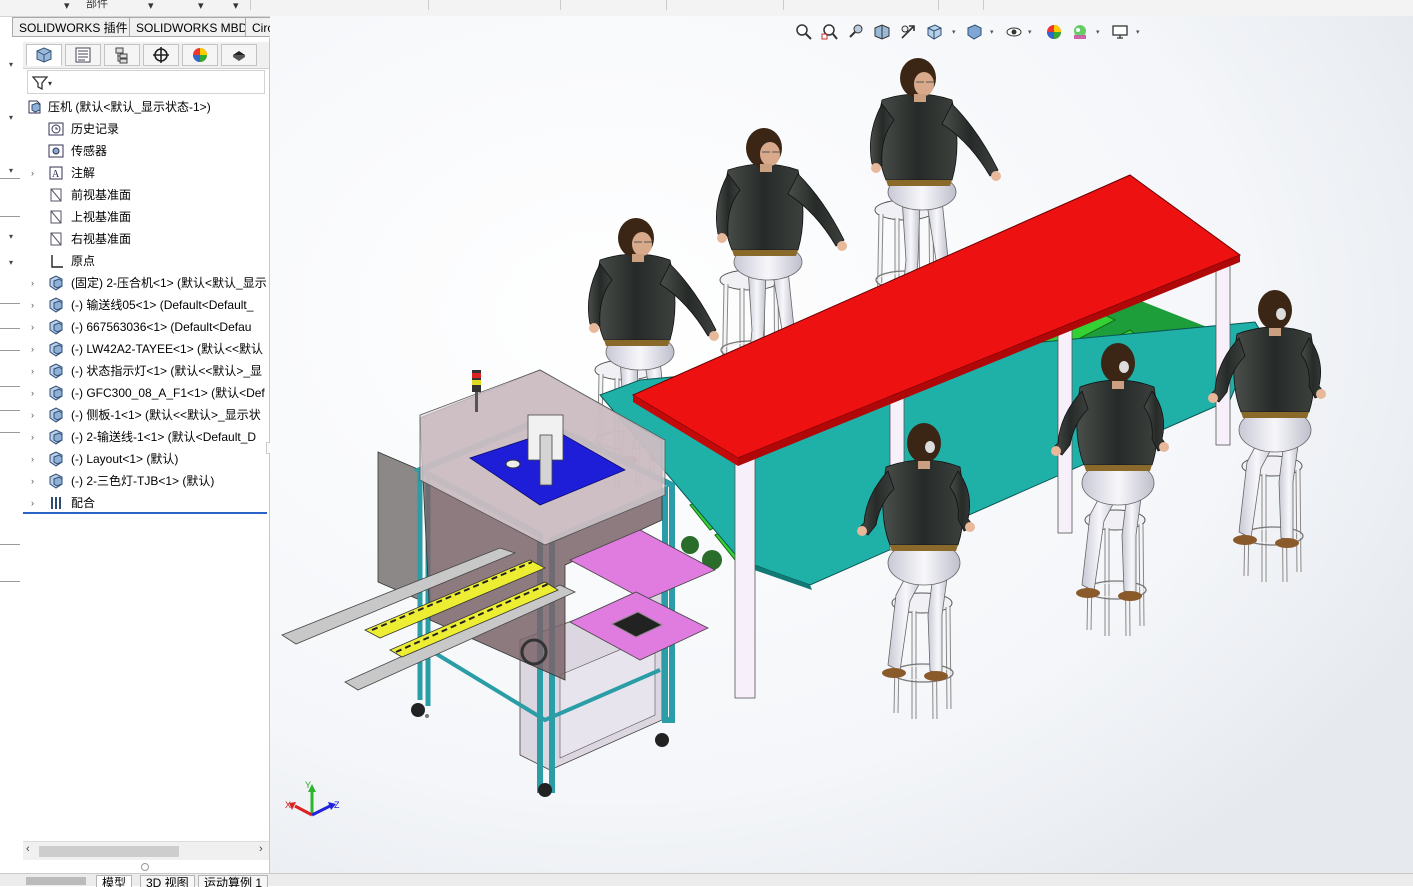 Image resolution: width=1413 pixels, height=887 pixels. What do you see at coordinates (261, 849) in the screenshot?
I see `scroll-right-icon: ›` at bounding box center [261, 849].